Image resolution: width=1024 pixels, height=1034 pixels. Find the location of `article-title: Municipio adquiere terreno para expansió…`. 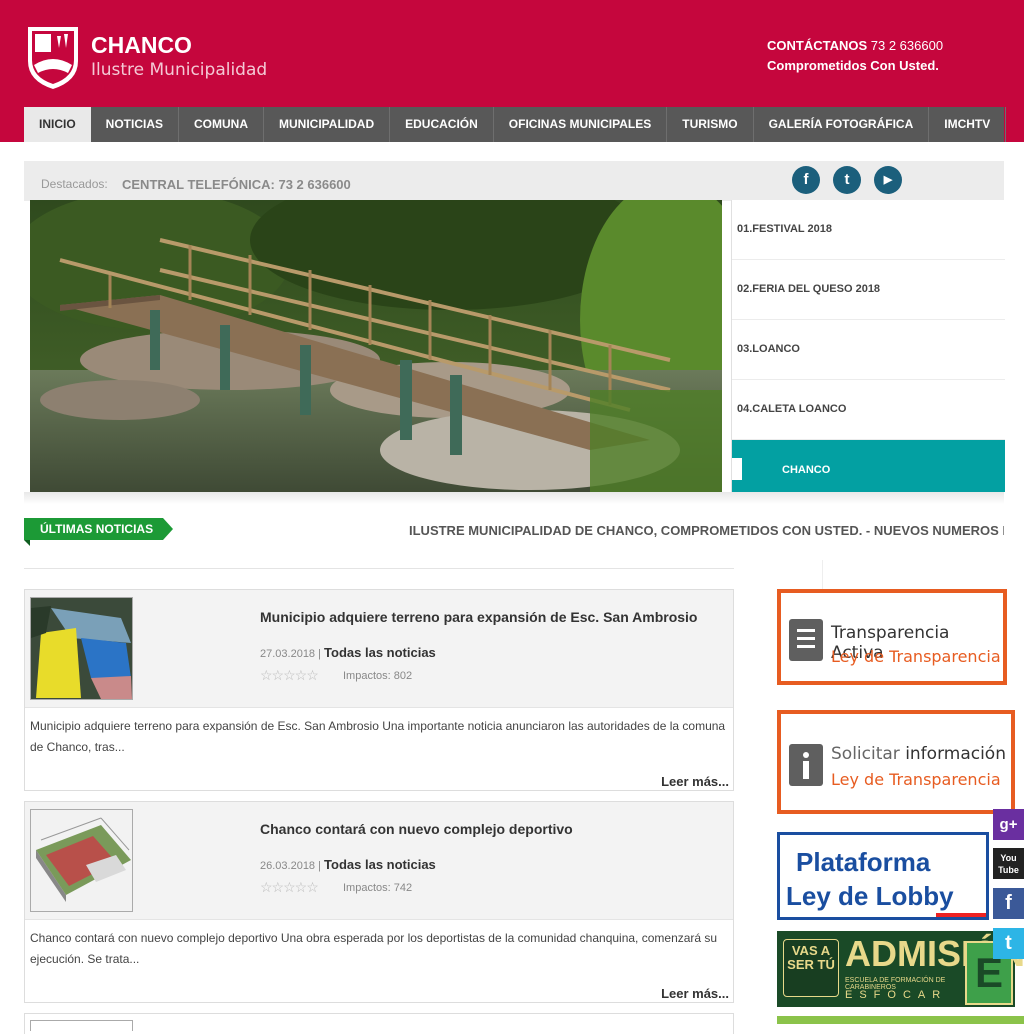

article-title: Municipio adquiere terreno para expansió… is located at coordinates (478, 617).